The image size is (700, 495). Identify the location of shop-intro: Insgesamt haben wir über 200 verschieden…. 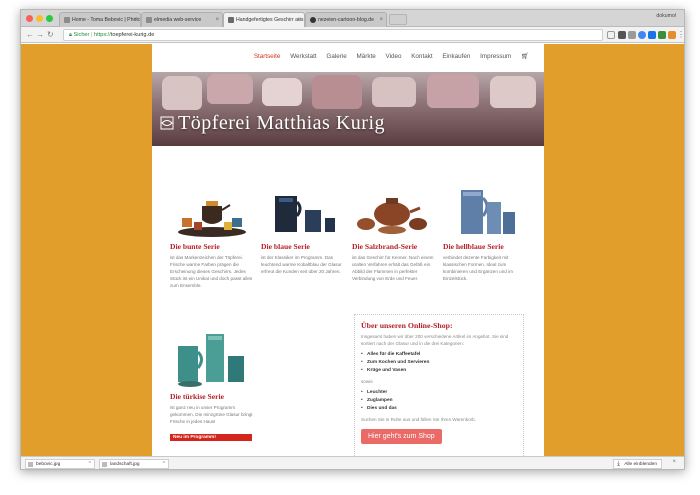
(435, 340).